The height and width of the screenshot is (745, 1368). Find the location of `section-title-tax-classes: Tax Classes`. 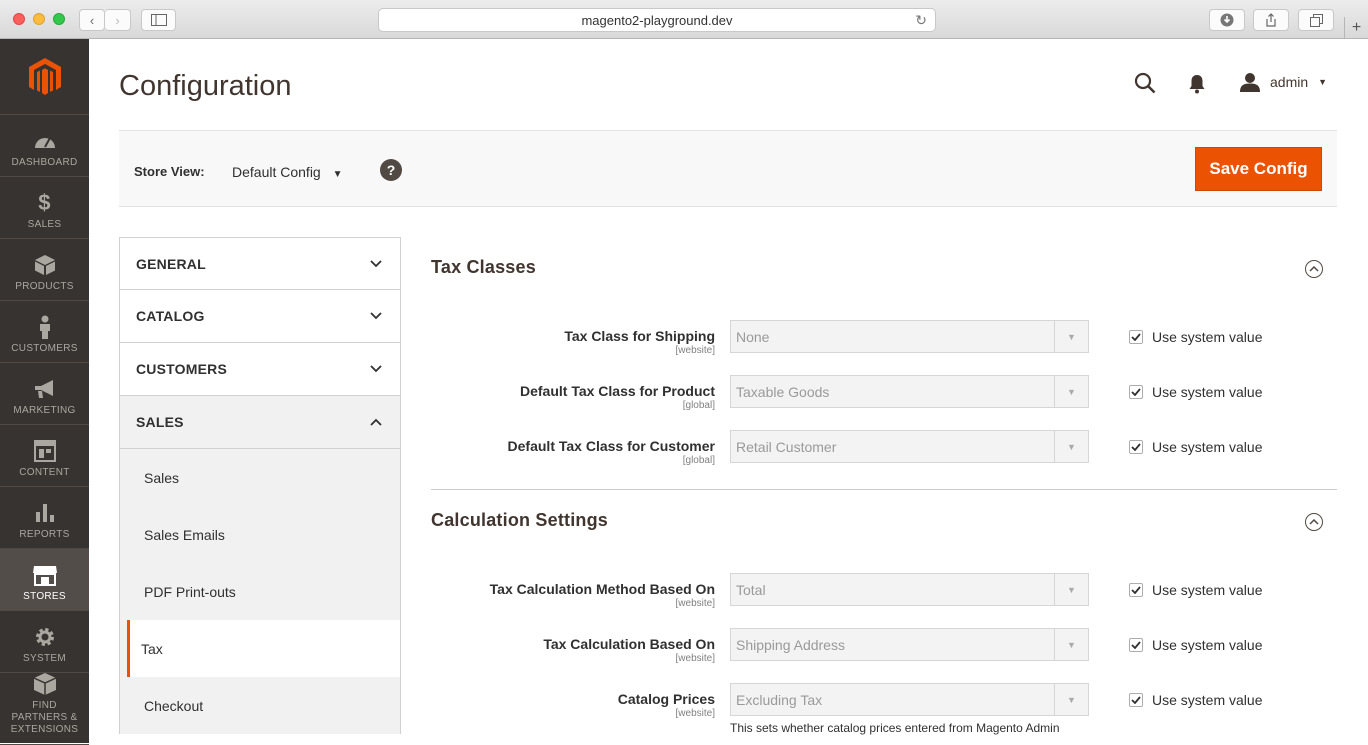

section-title-tax-classes: Tax Classes is located at coordinates (483, 267).